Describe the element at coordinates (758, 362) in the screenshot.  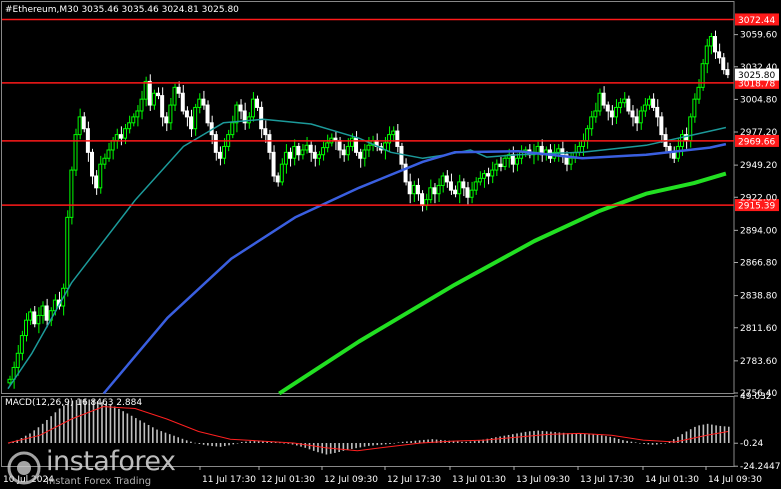
I see `y-tick-label: 2783.60` at that location.